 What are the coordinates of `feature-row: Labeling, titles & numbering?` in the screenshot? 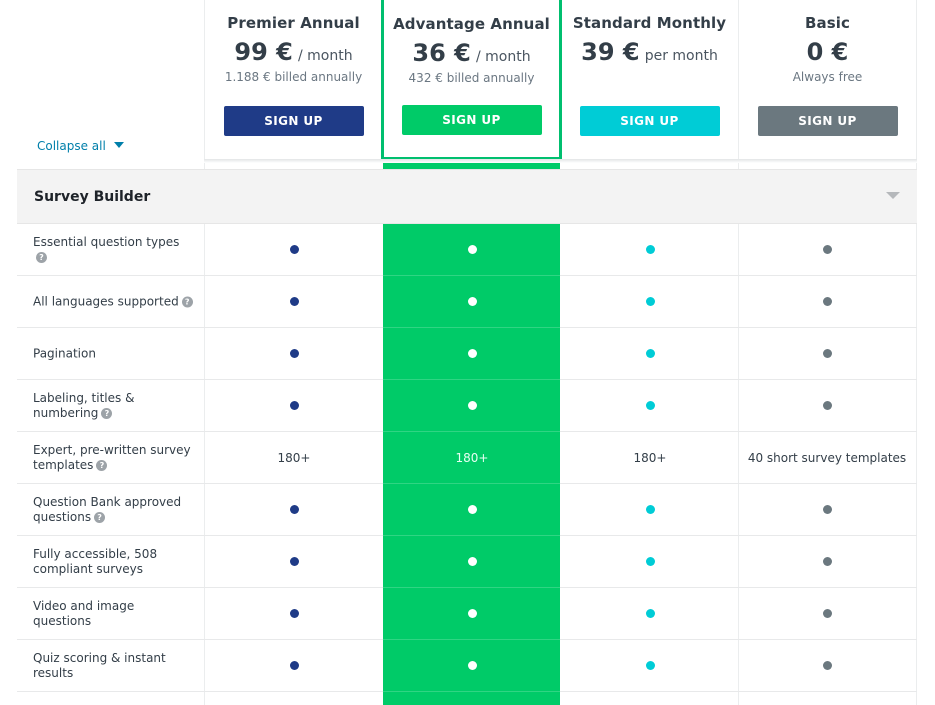 It's located at (467, 406).